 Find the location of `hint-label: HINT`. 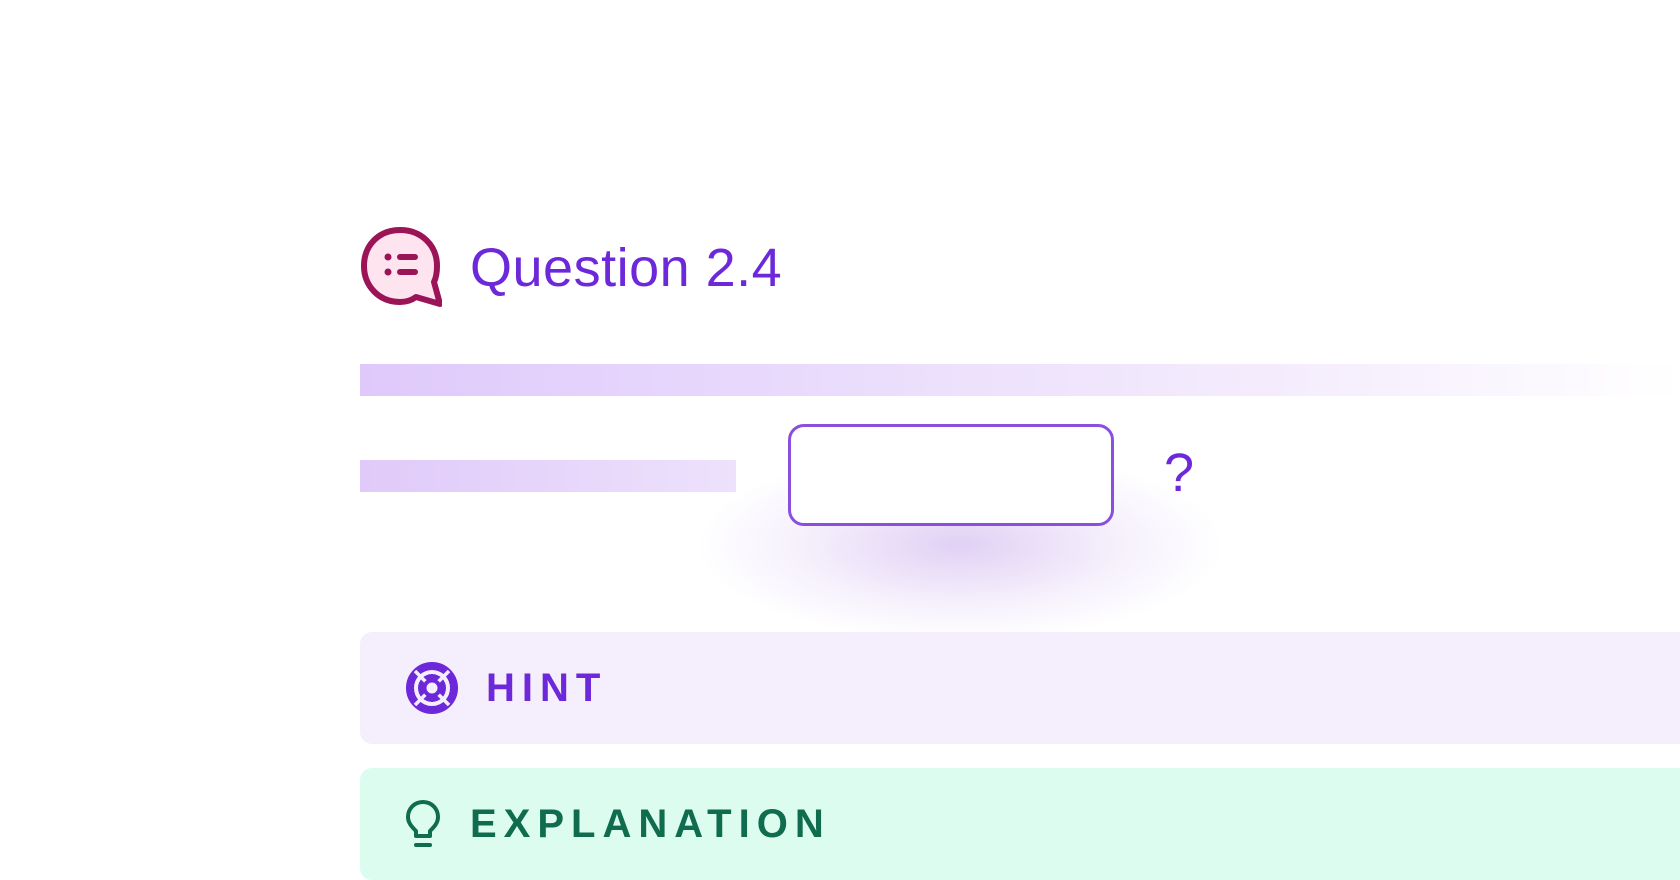

hint-label: HINT is located at coordinates (547, 688).